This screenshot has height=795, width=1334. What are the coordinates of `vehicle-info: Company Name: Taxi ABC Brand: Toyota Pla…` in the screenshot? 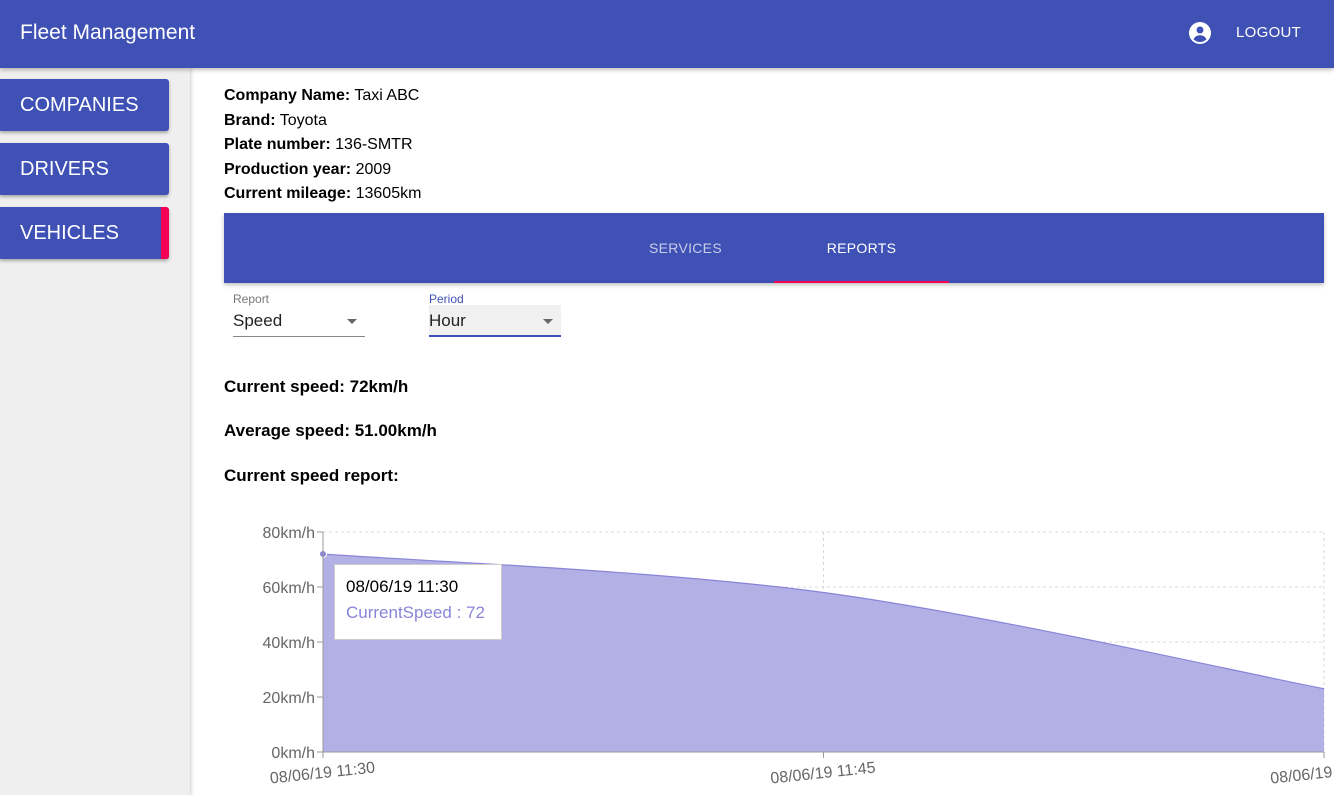 It's located at (322, 145).